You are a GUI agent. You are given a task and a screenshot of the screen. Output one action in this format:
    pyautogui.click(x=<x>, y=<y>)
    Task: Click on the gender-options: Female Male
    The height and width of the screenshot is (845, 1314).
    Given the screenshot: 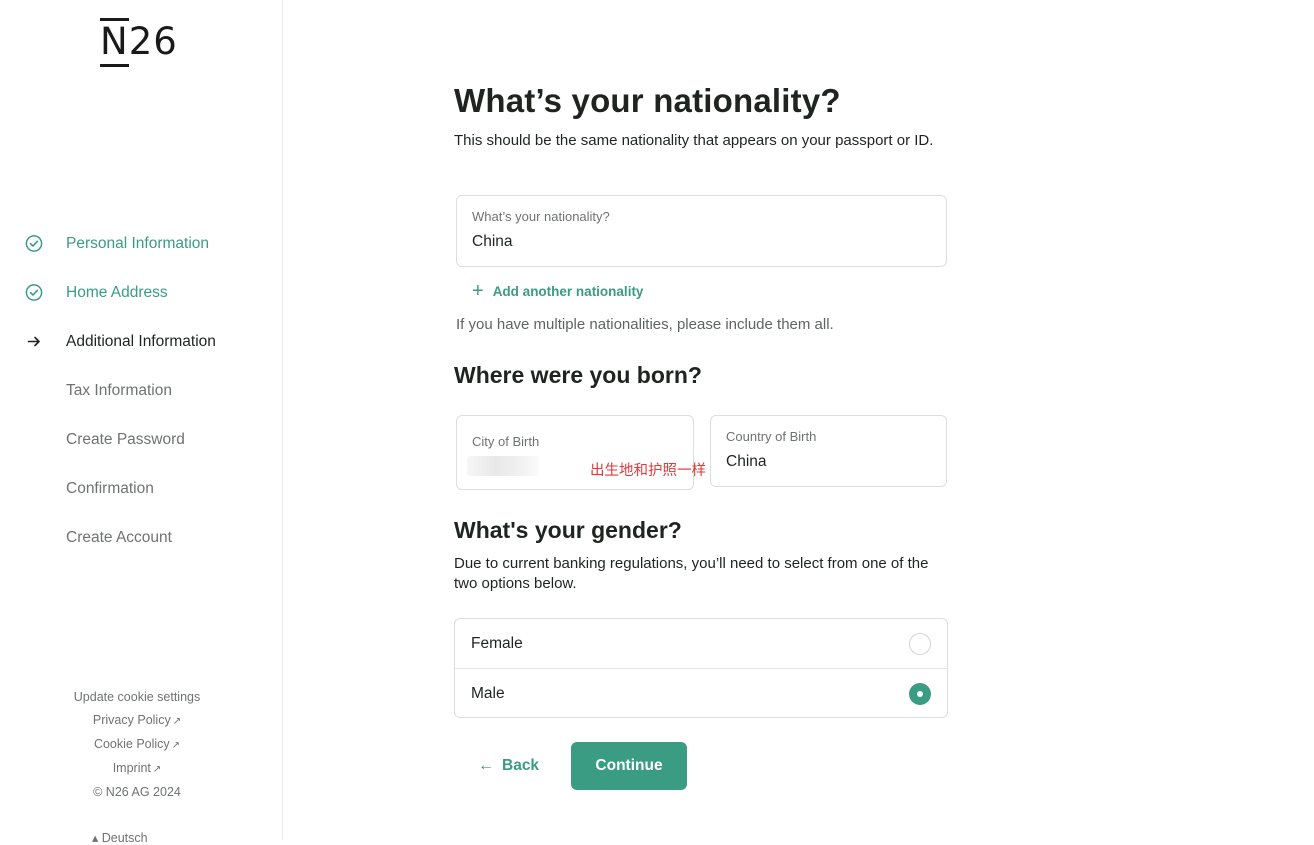 What is the action you would take?
    pyautogui.click(x=701, y=668)
    